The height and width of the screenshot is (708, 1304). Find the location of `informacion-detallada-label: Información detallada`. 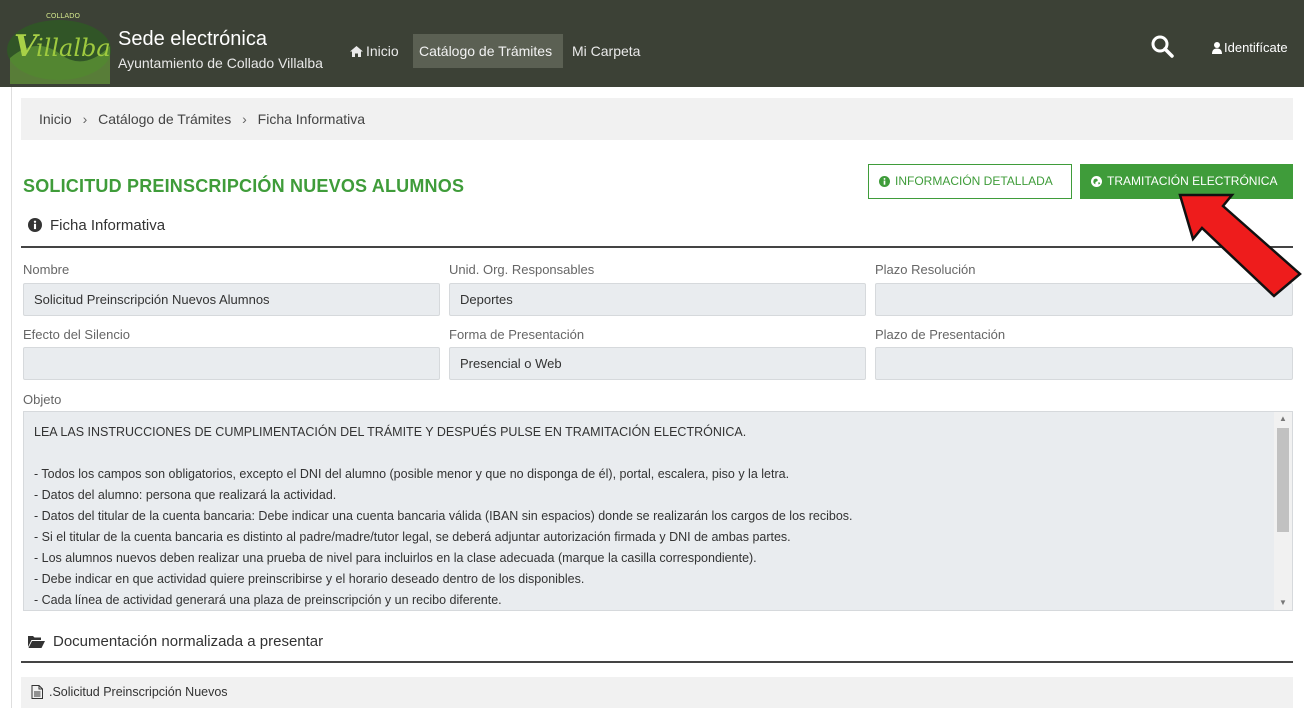

informacion-detallada-label: Información detallada is located at coordinates (974, 181).